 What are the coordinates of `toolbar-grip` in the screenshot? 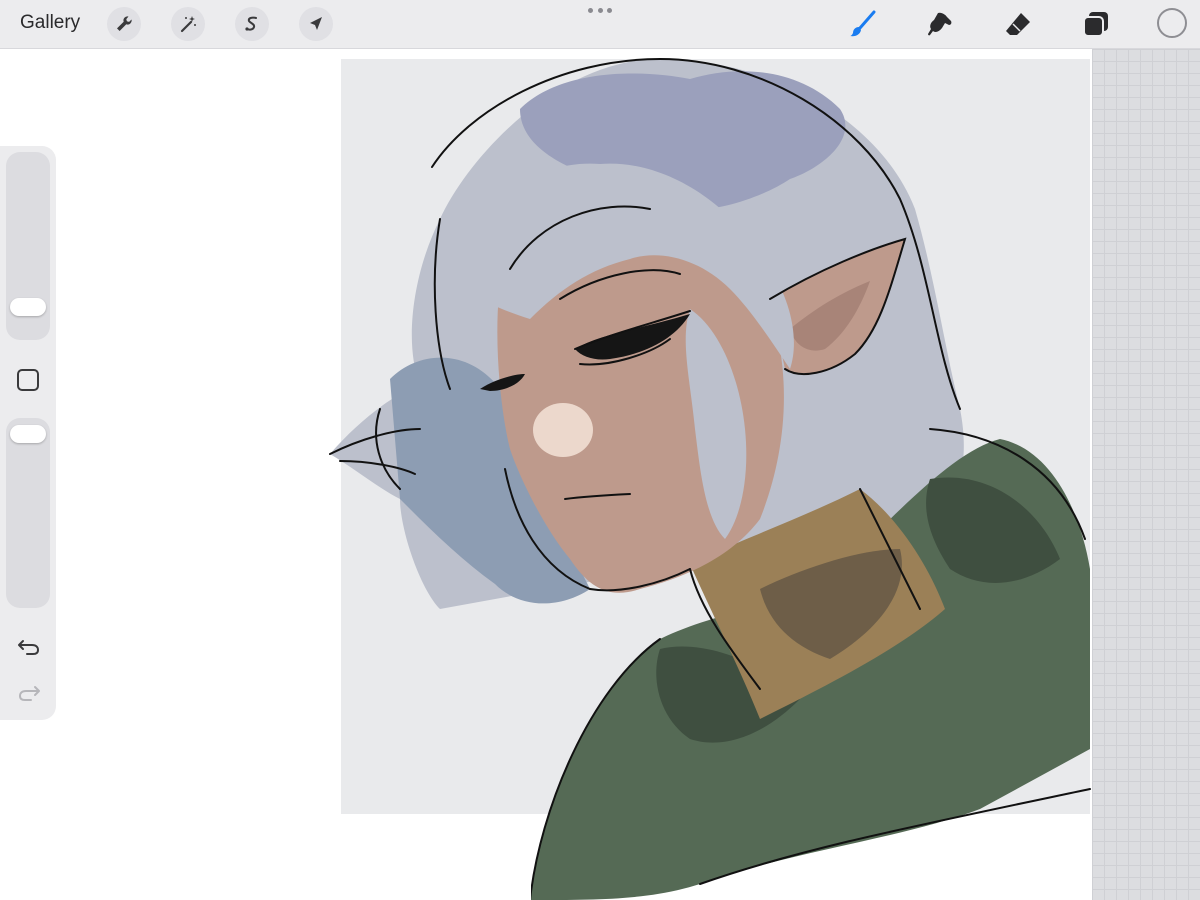 It's located at (600, 11).